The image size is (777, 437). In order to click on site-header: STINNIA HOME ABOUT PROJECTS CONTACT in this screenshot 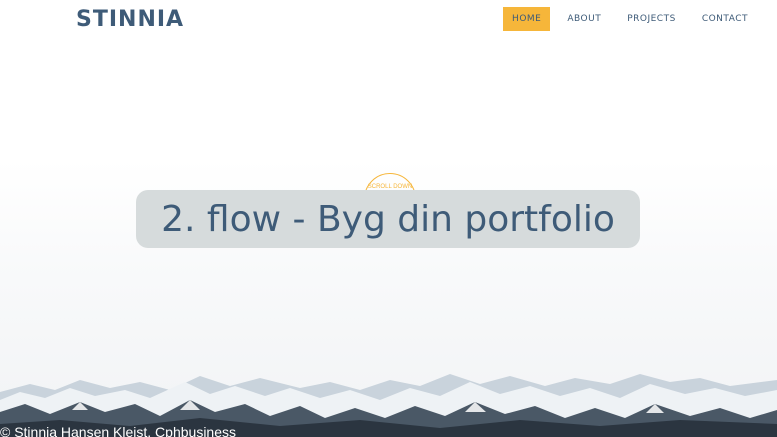, I will do `click(388, 20)`.